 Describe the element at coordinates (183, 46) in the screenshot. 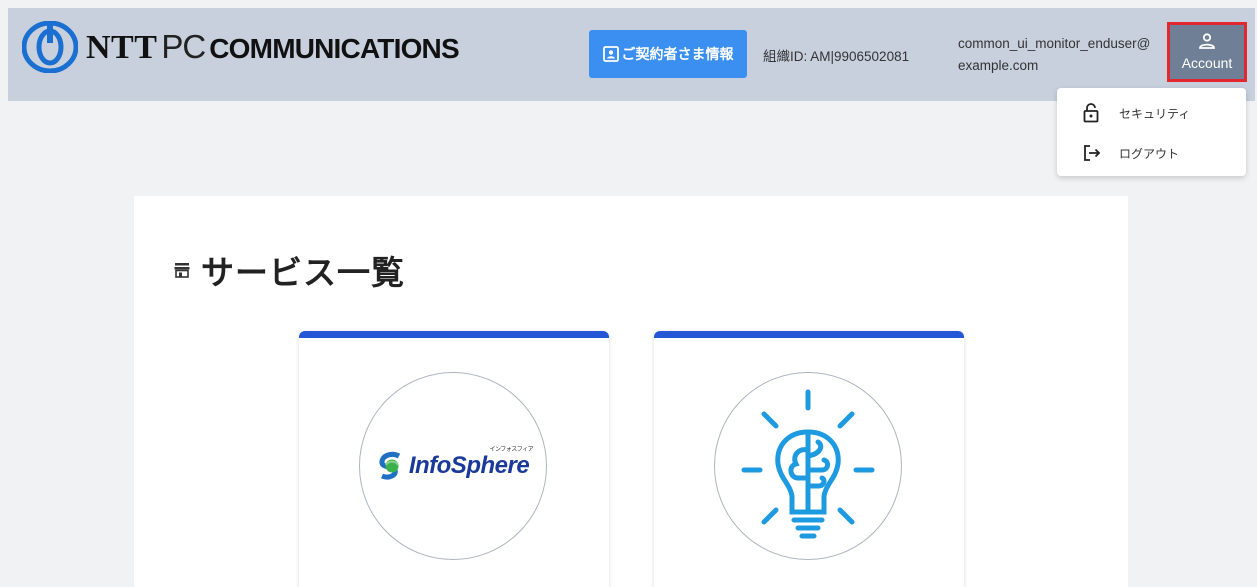

I see `logo-pc-text: PC` at that location.